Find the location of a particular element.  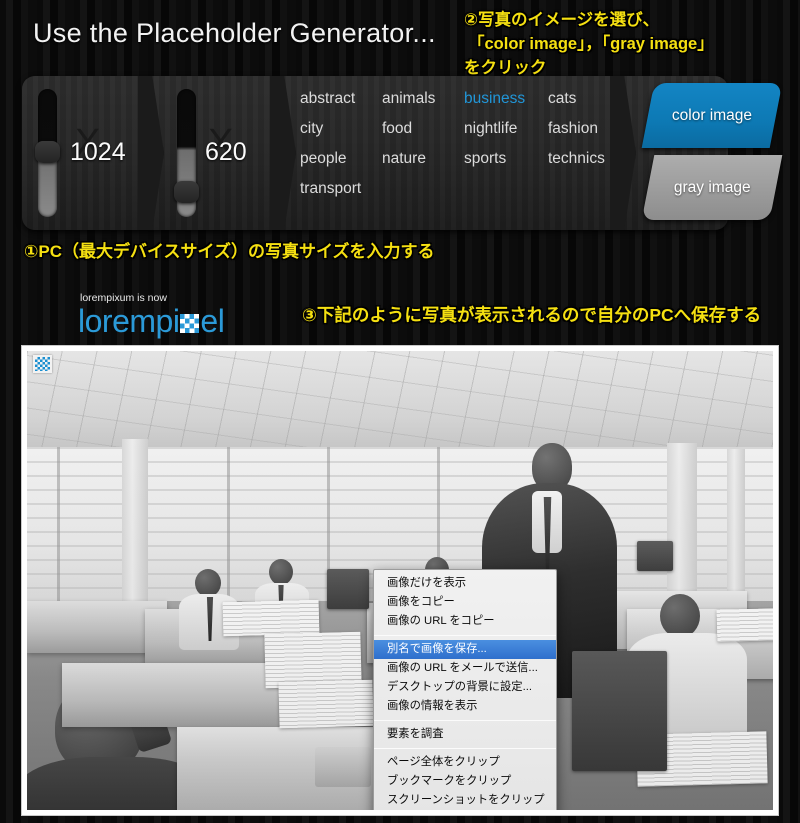

category-city: city is located at coordinates (341, 129).